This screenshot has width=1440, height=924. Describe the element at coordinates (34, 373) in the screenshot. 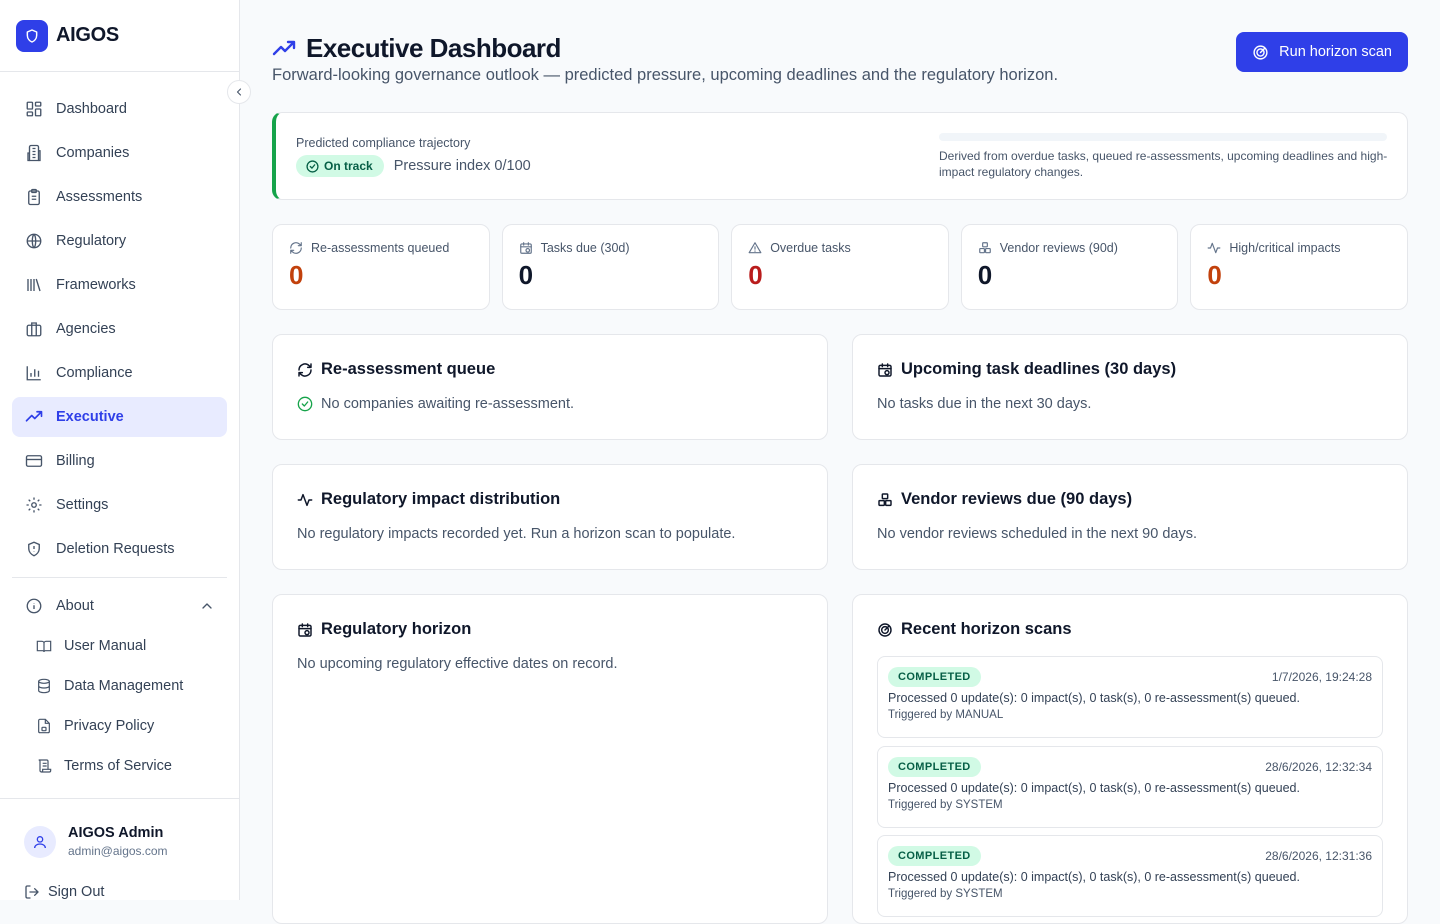

I see `bar-chart-icon` at that location.